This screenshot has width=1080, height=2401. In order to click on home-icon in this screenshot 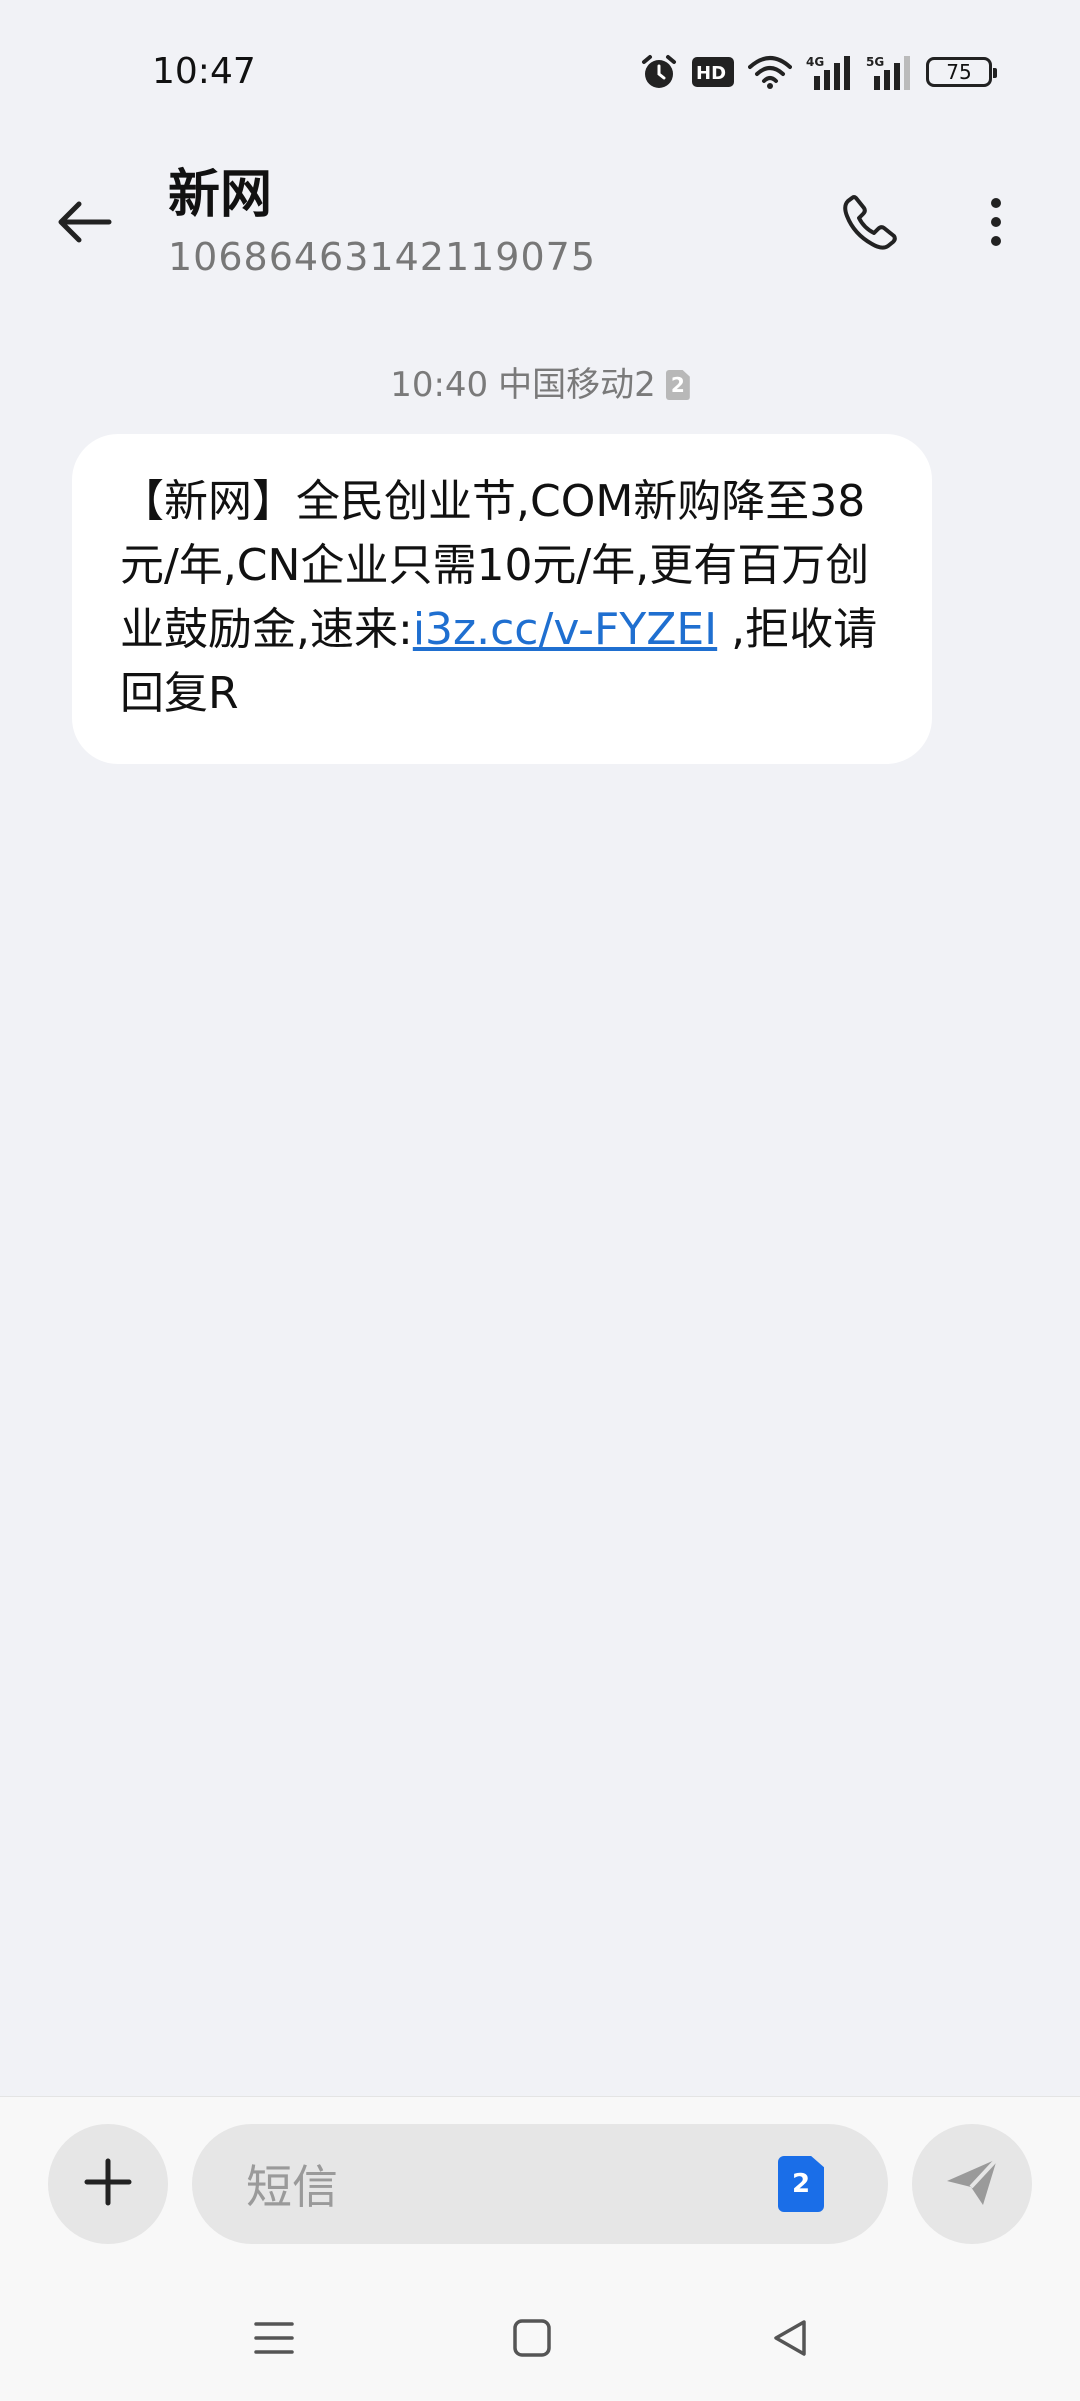, I will do `click(532, 2340)`.